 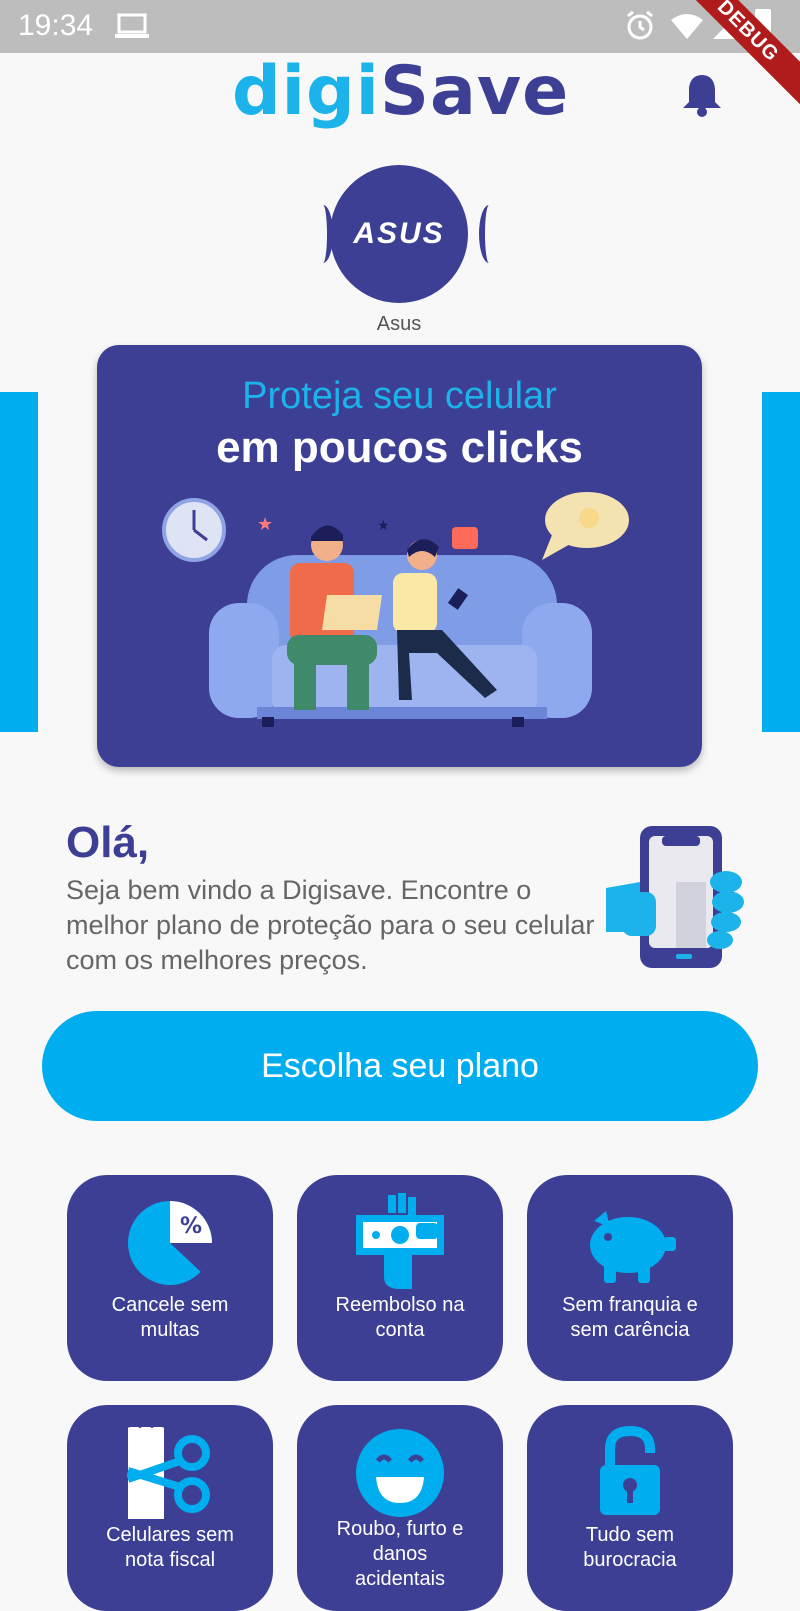 I want to click on wifi-icon, so click(x=687, y=26).